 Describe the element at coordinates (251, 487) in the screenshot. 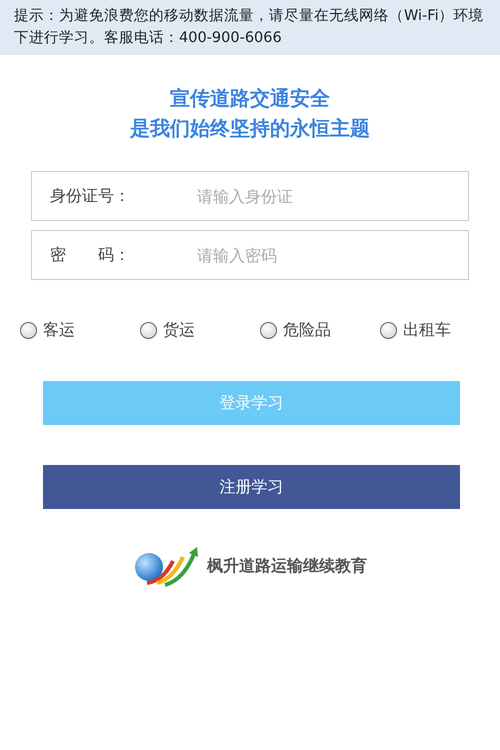

I see `register-button: 注册学习` at that location.